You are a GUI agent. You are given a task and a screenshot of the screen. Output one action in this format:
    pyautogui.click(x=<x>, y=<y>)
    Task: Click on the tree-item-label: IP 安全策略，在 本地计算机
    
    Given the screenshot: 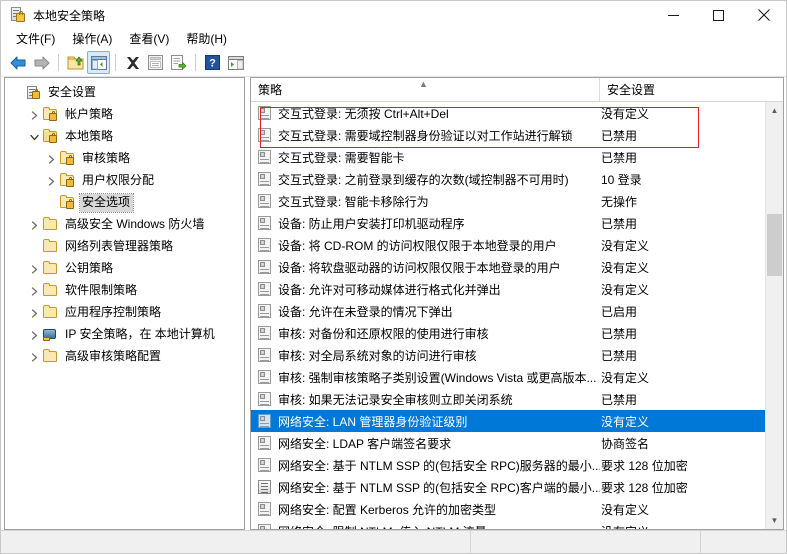 What is the action you would take?
    pyautogui.click(x=140, y=334)
    